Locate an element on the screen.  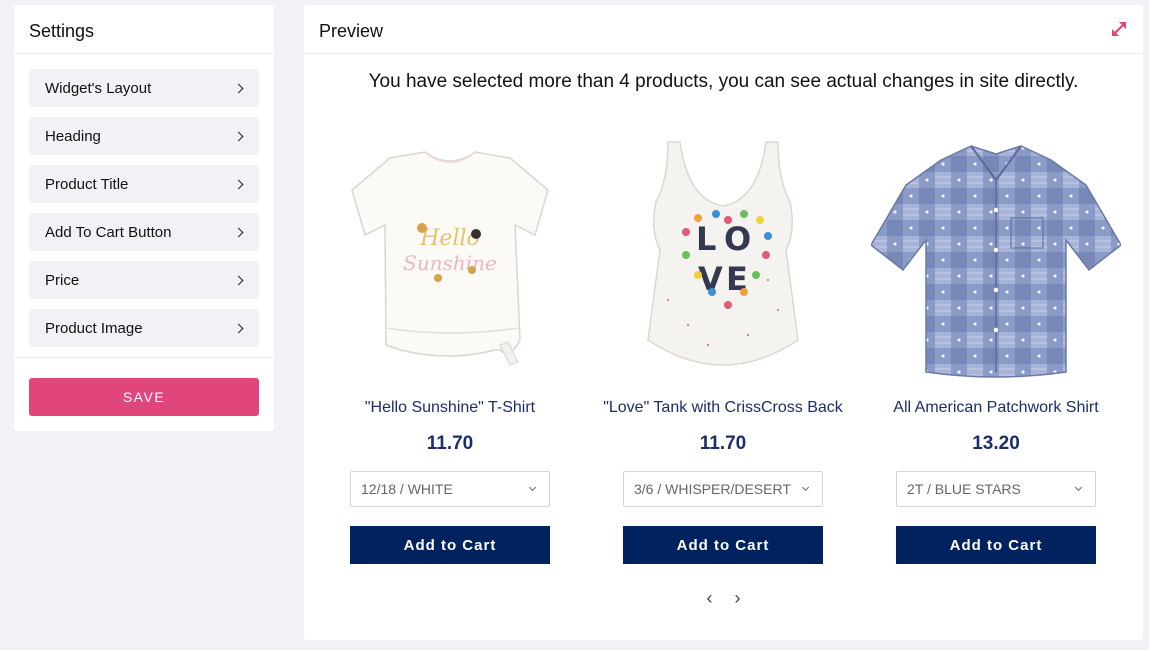
settings-item-label: Heading is located at coordinates (73, 136).